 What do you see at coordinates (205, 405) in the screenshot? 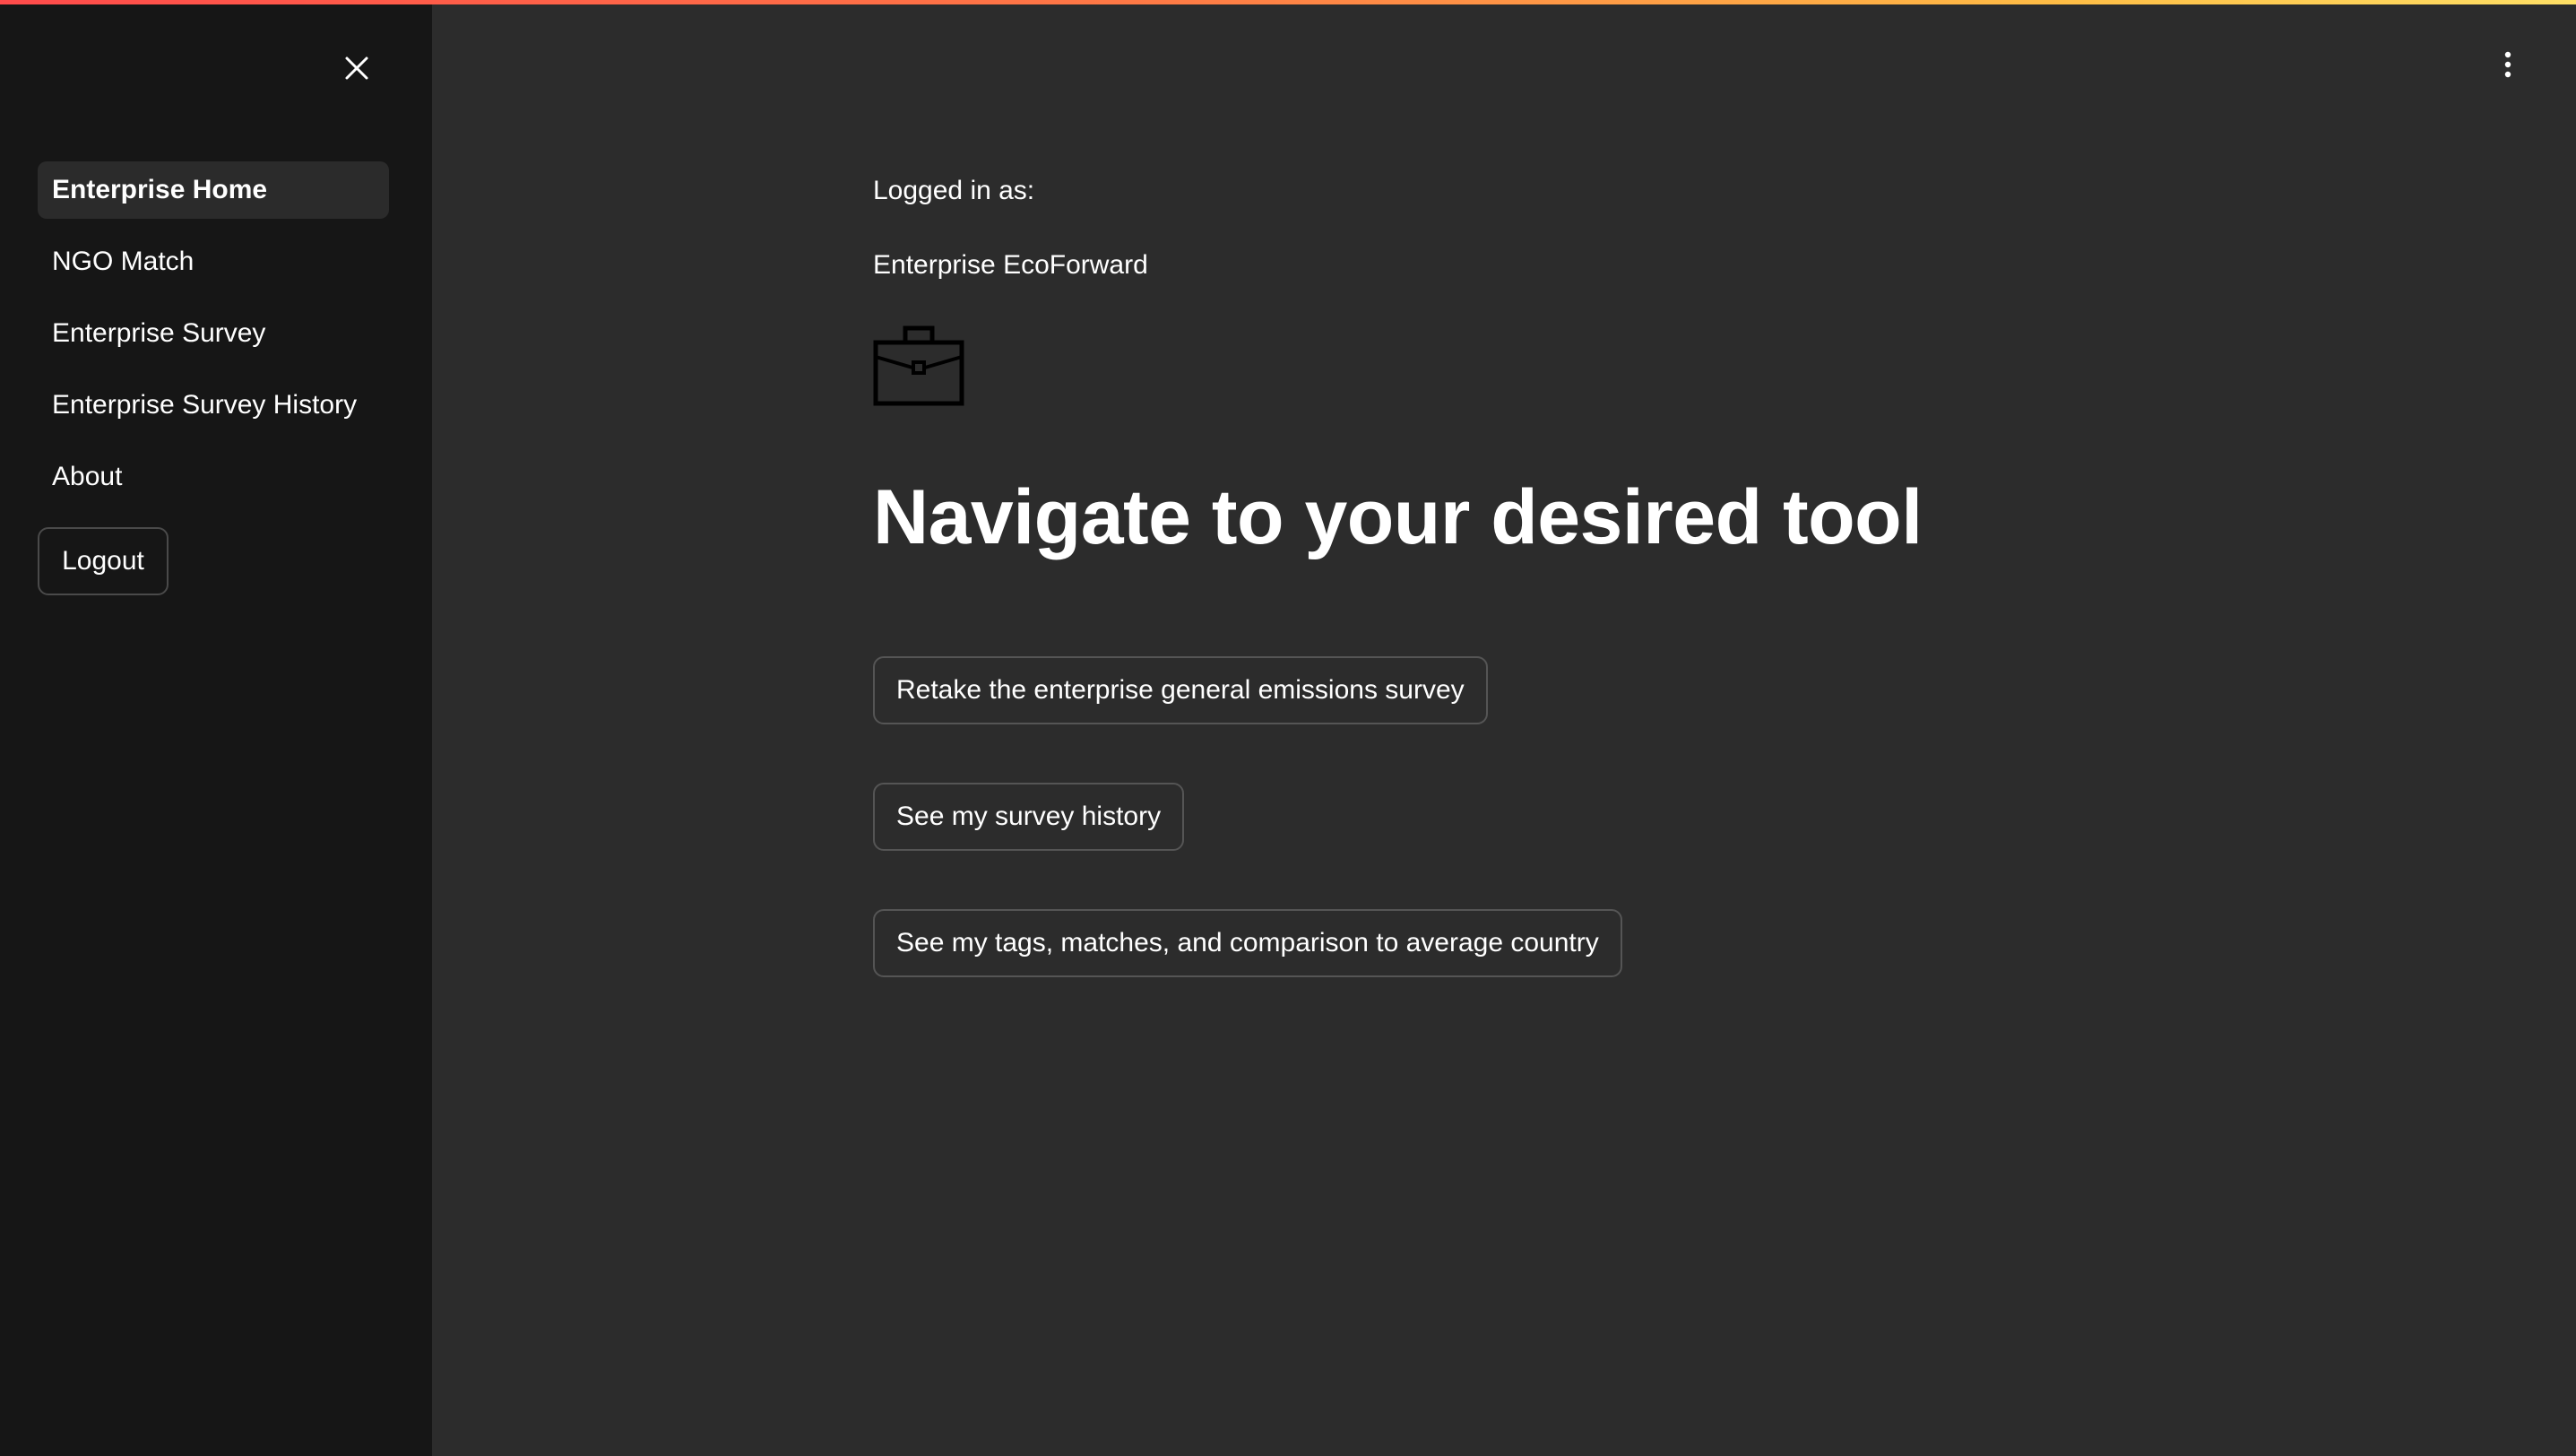
I see `sidebar-item-label: Enterprise Survey History` at bounding box center [205, 405].